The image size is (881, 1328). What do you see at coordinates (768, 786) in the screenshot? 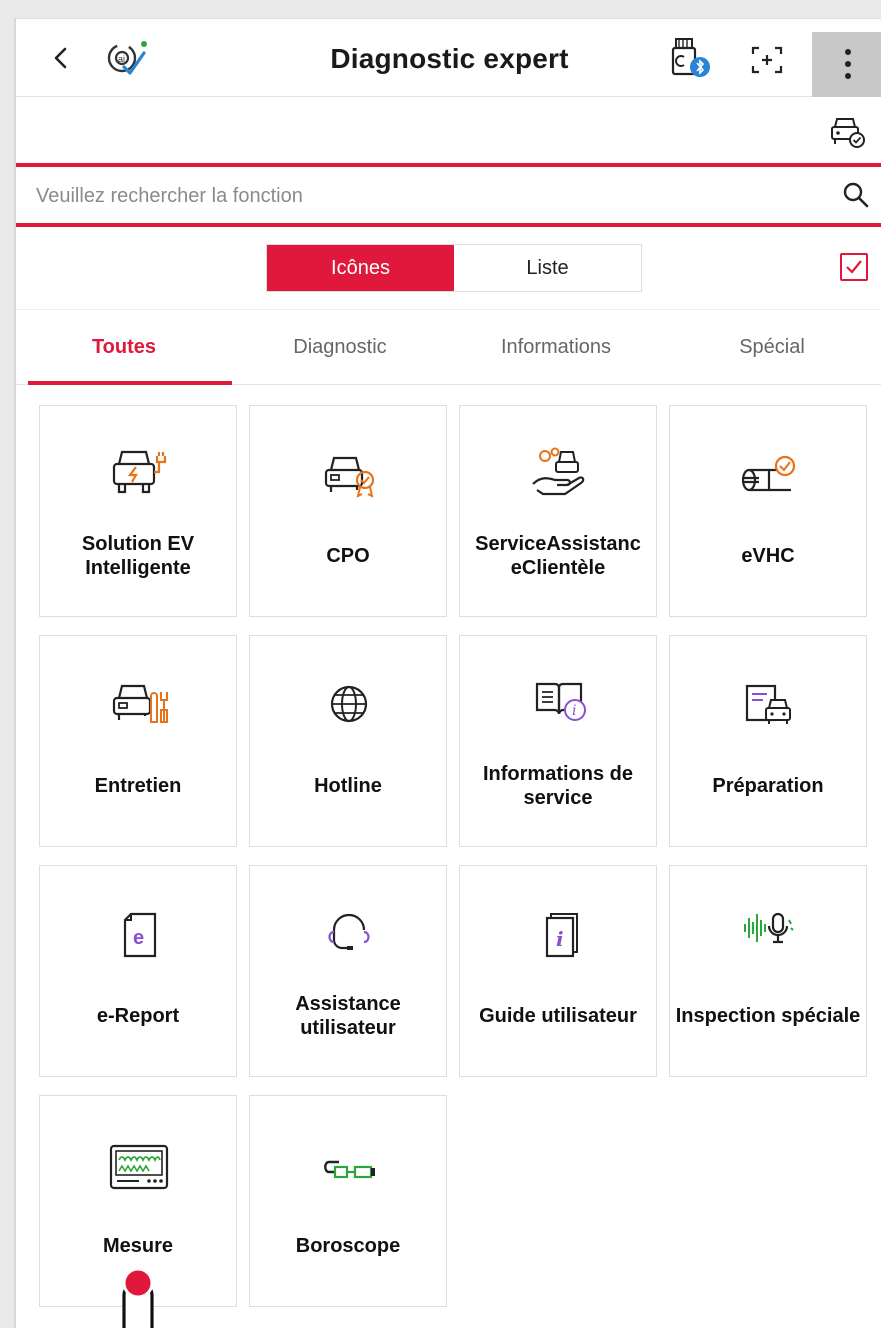
I see `tile-label: Préparation` at bounding box center [768, 786].